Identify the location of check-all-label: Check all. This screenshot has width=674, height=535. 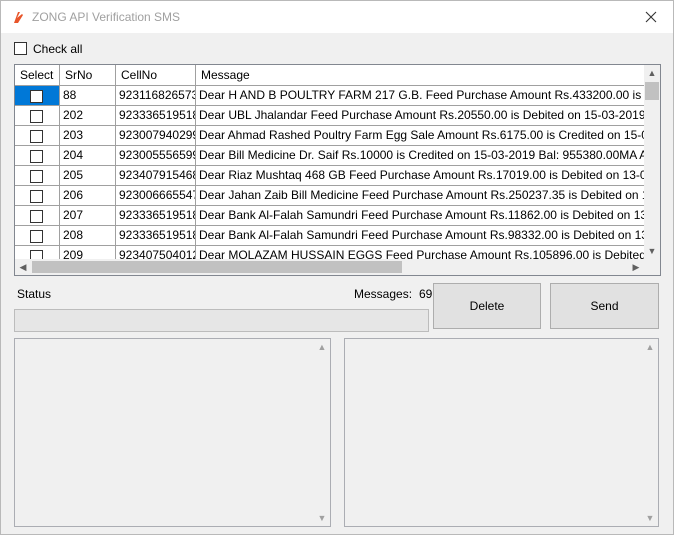
(58, 49).